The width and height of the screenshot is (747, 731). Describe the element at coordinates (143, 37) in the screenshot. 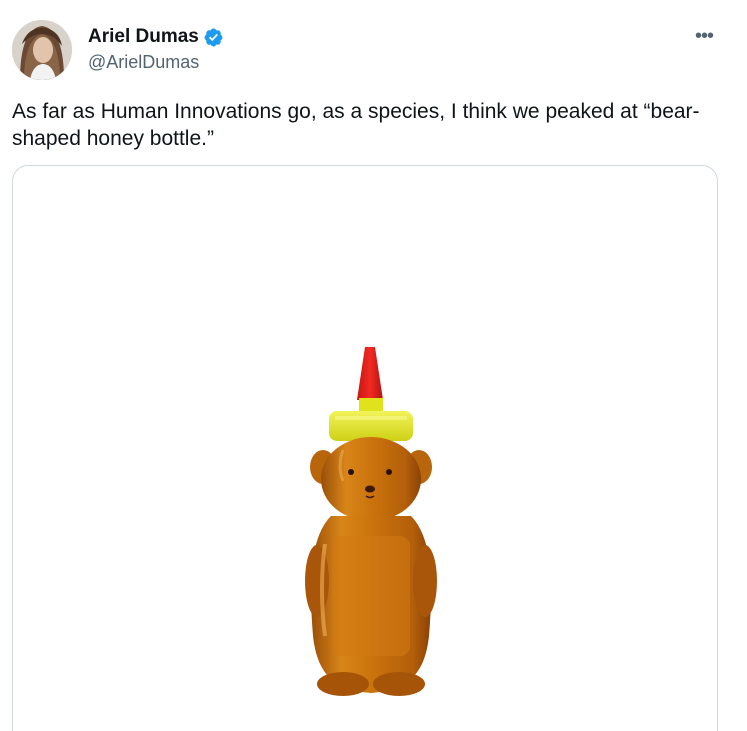

I see `display-name: Ariel Dumas` at that location.